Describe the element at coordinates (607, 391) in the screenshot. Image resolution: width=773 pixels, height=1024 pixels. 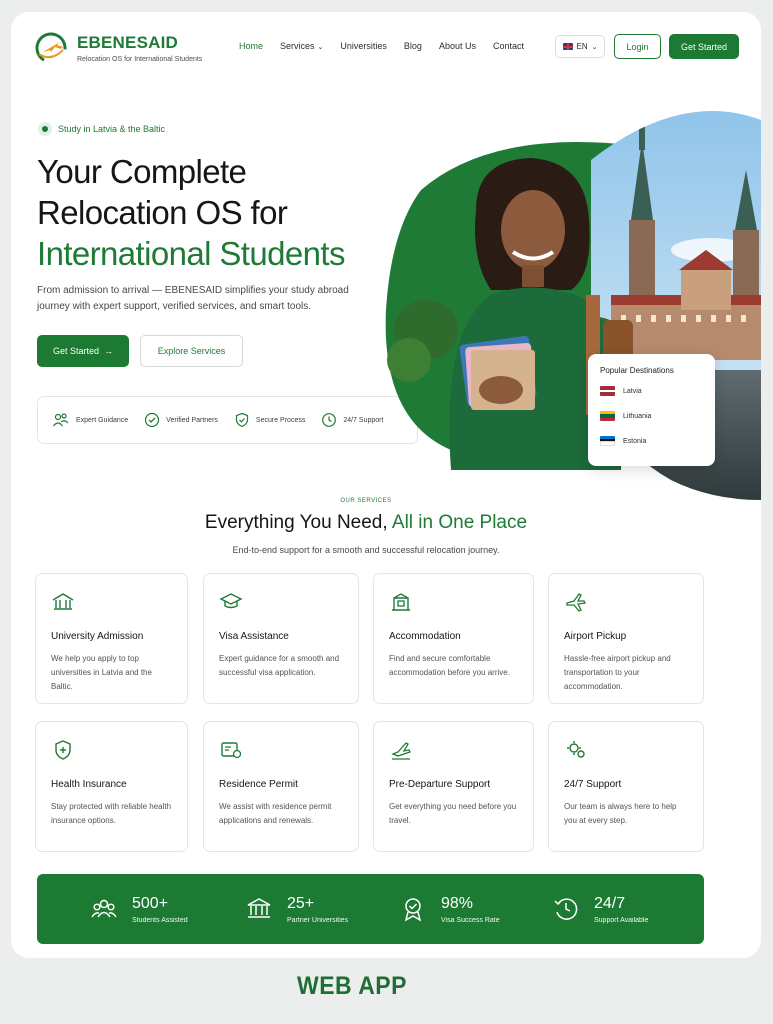
I see `latvia-flag-icon` at that location.